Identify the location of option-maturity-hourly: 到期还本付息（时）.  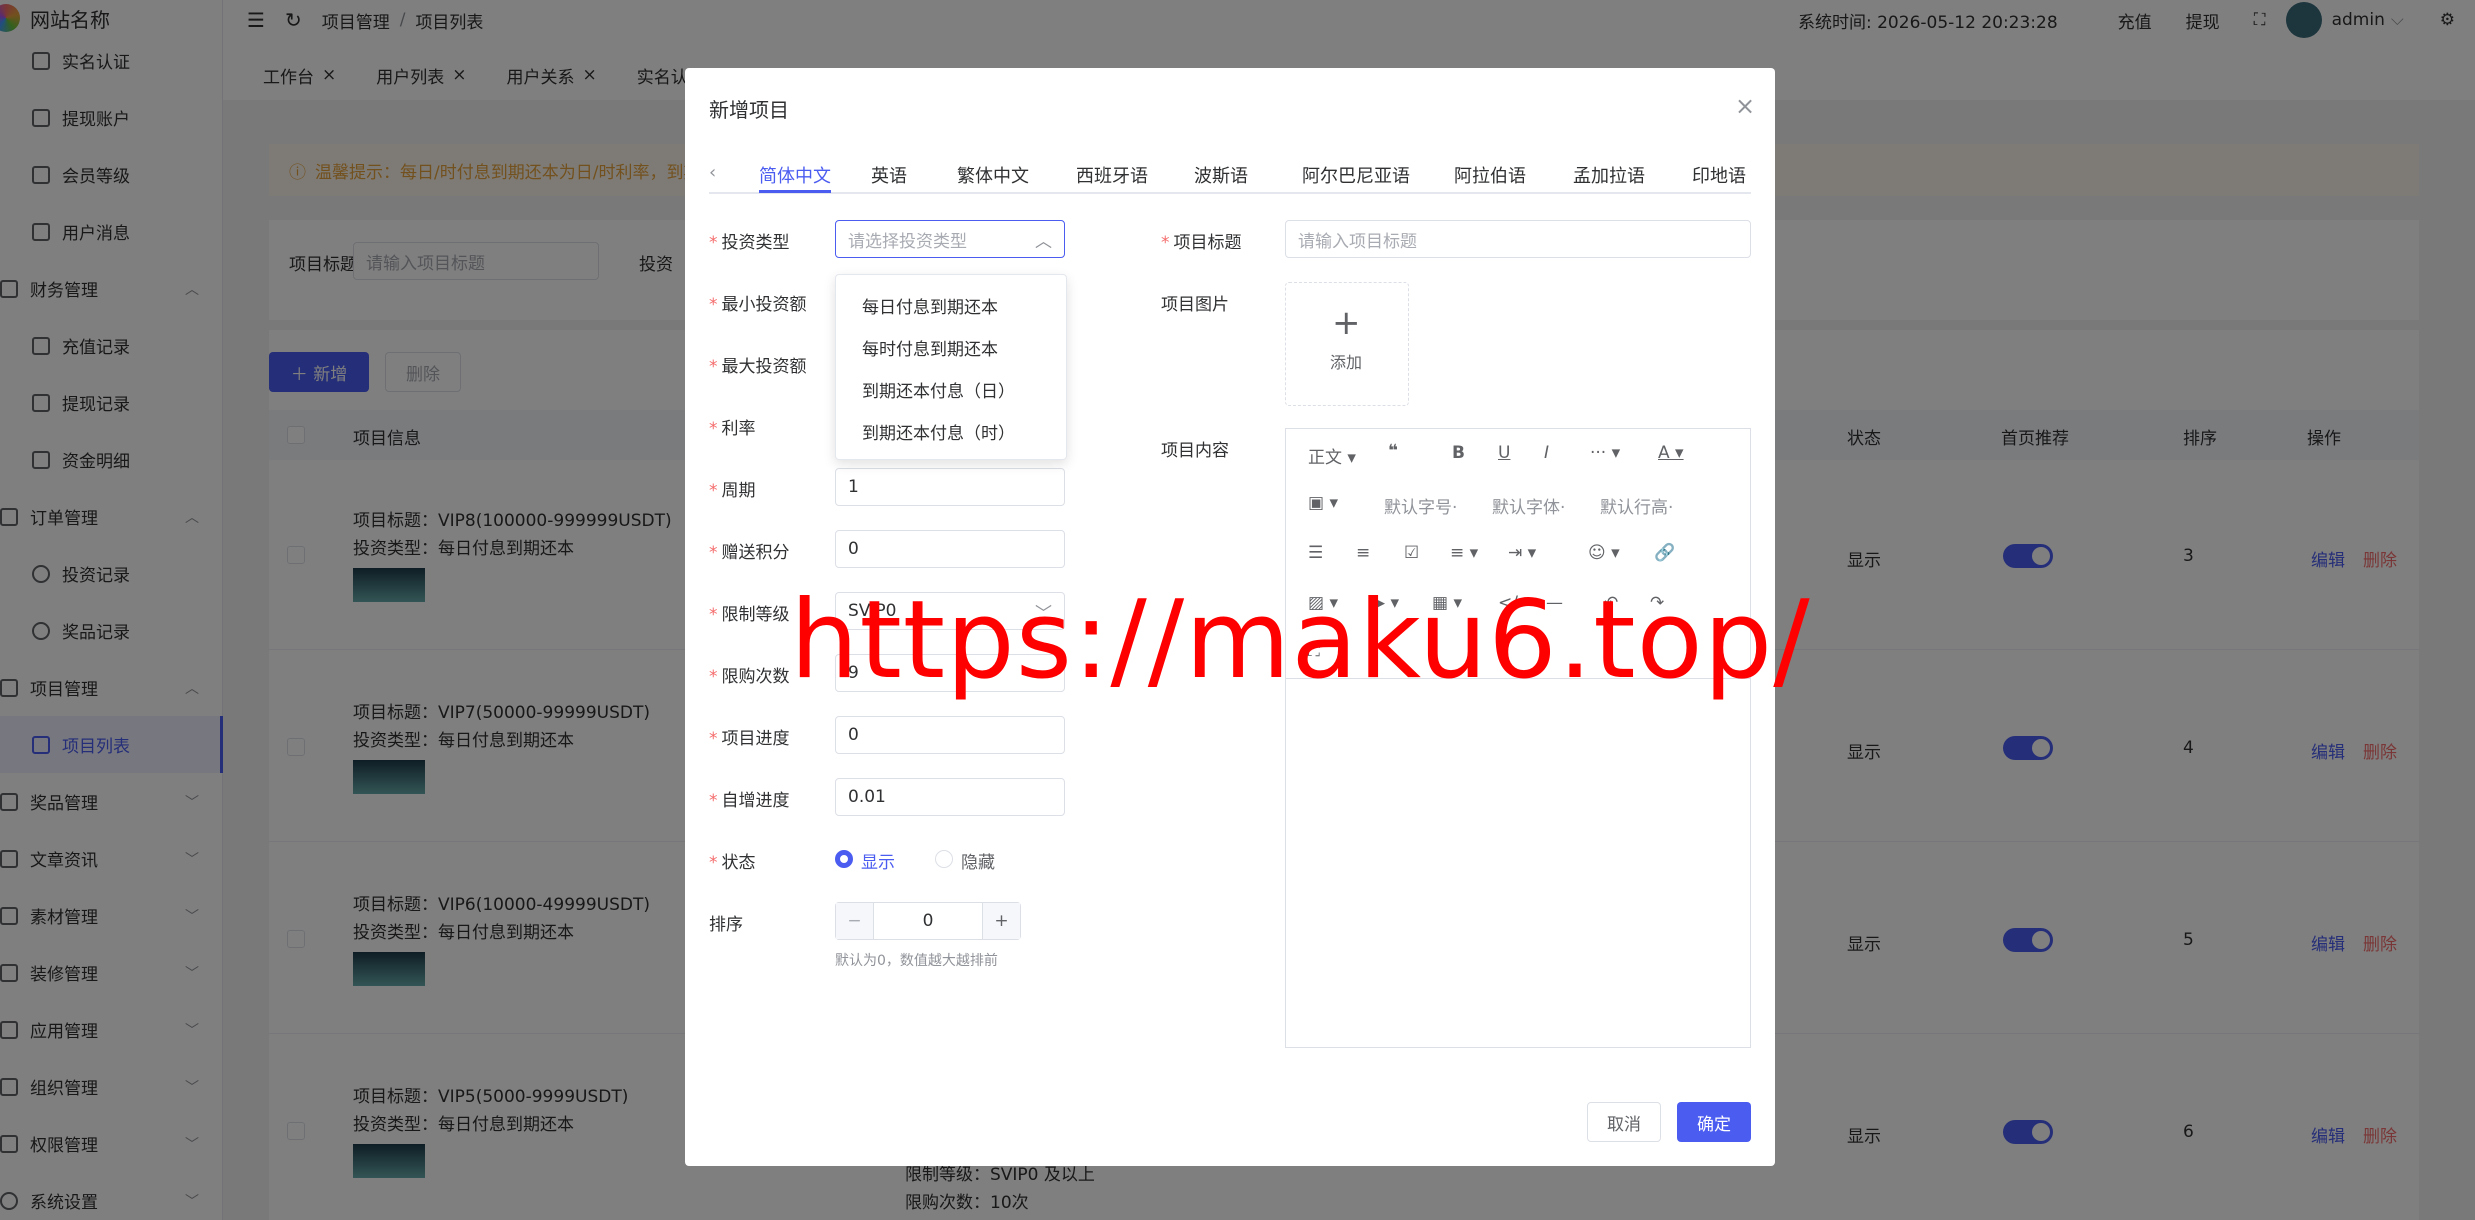
(938, 431).